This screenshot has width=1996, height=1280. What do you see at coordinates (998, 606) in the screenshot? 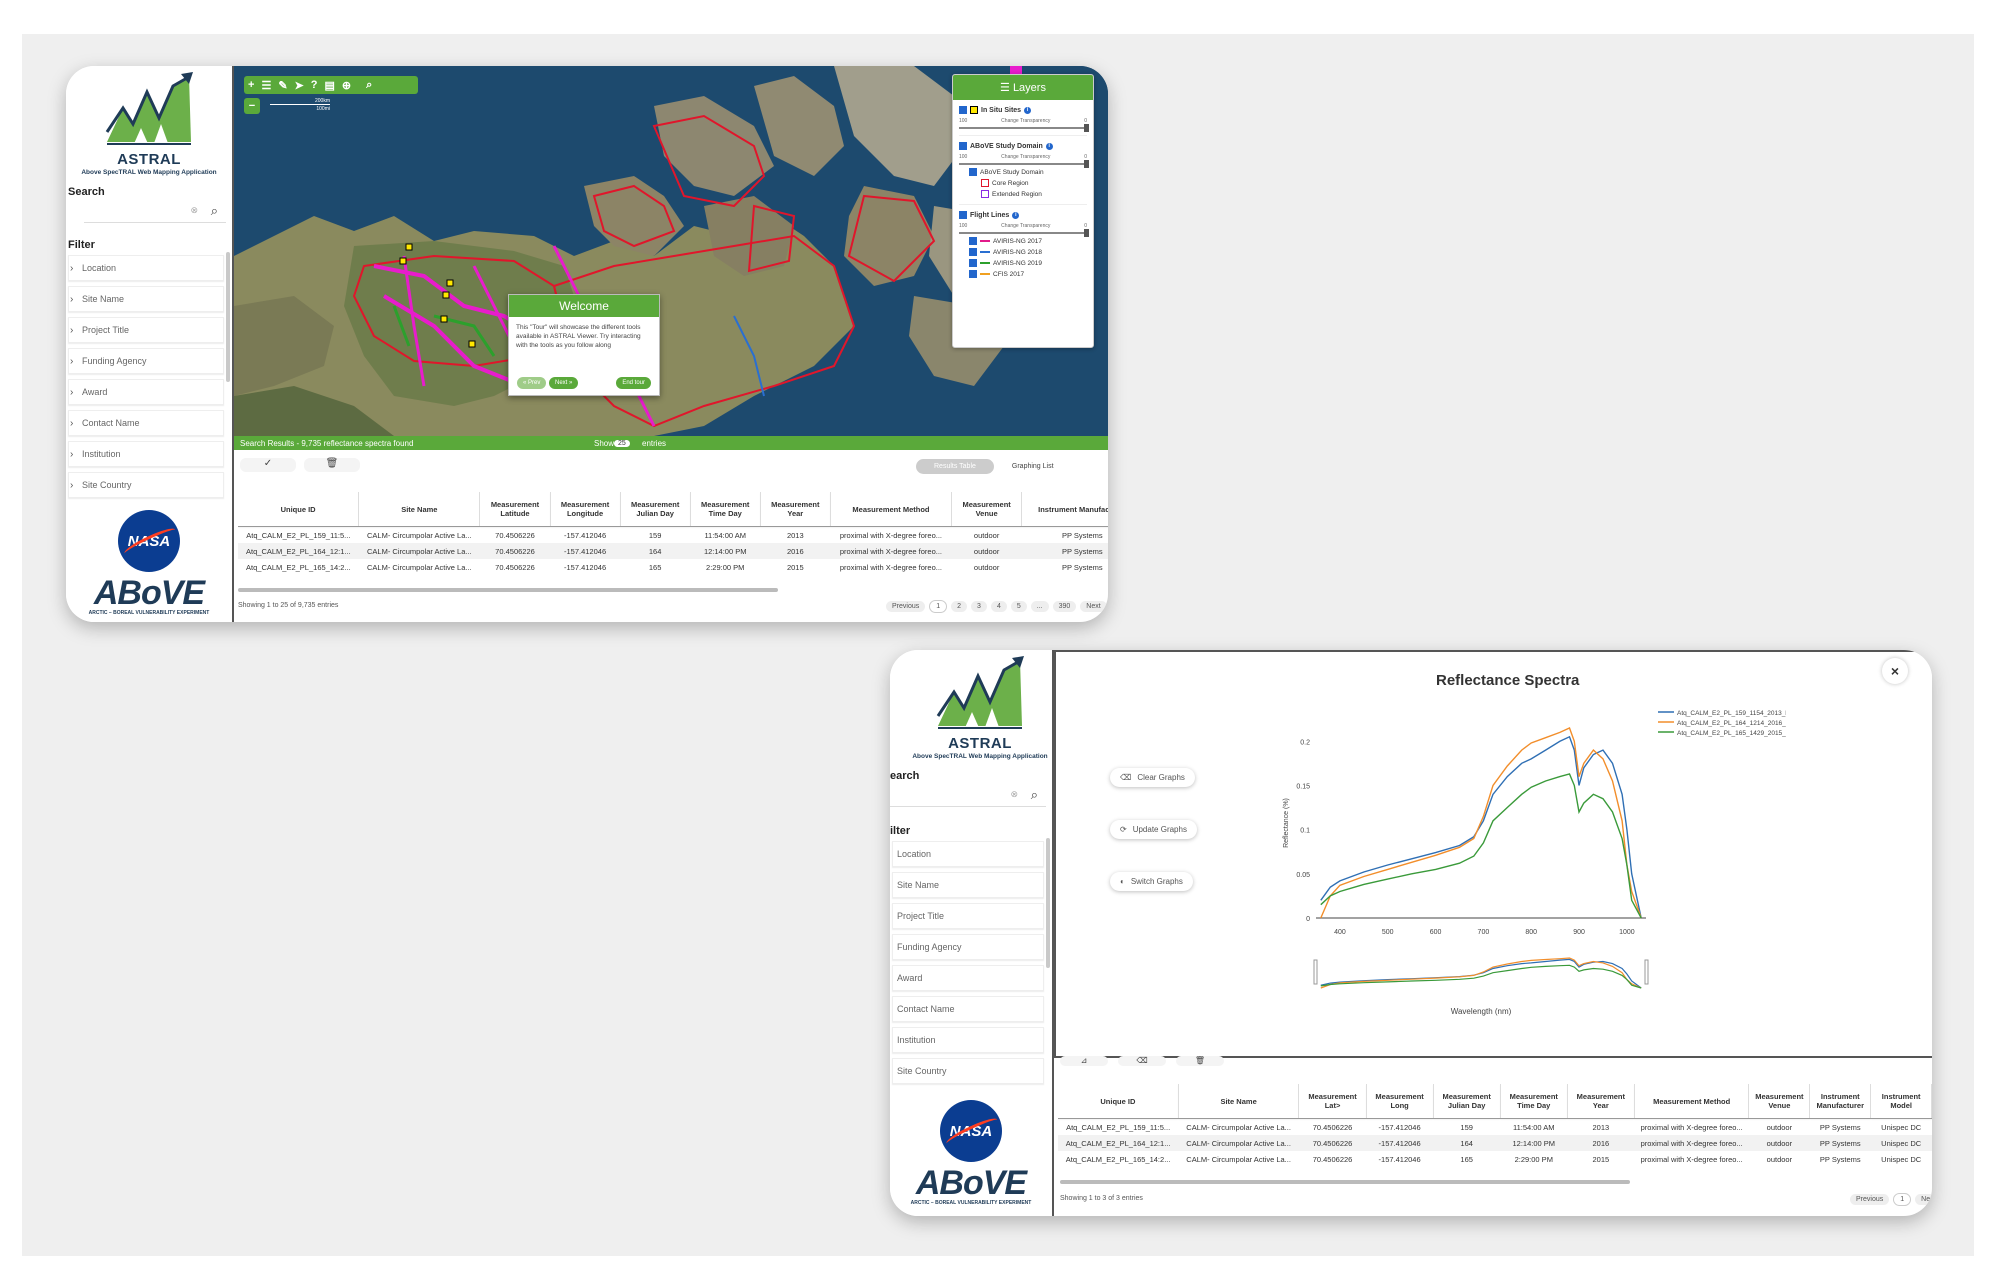
I see `pager-item: 4` at bounding box center [998, 606].